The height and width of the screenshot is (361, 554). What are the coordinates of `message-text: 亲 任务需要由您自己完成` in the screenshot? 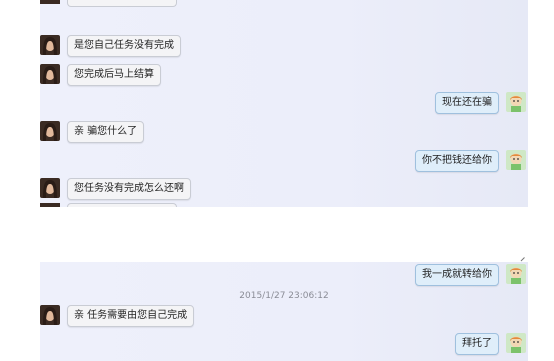 It's located at (131, 316).